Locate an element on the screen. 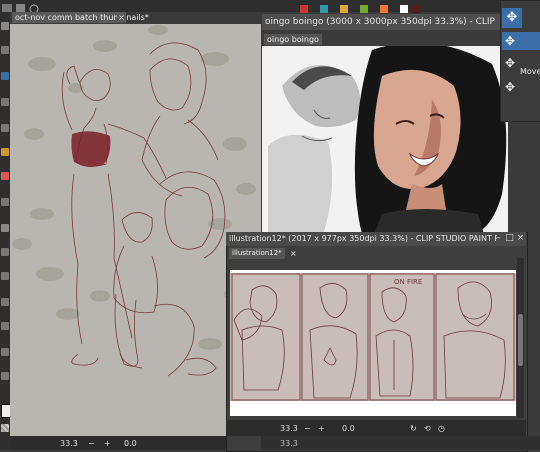 The height and width of the screenshot is (452, 540). sketch-band is located at coordinates (373, 337).